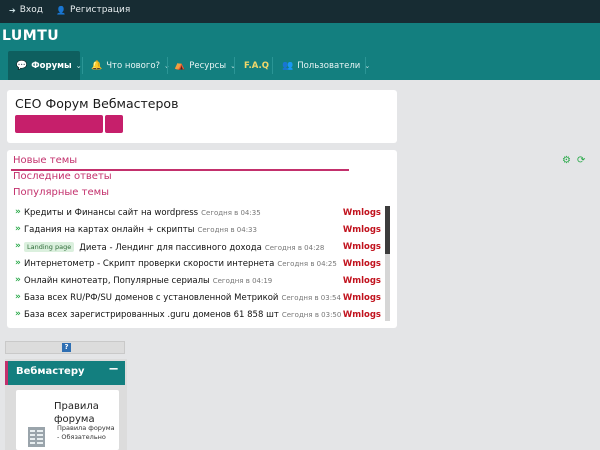 The width and height of the screenshot is (600, 450). What do you see at coordinates (311, 298) in the screenshot?
I see `topic-time: Сегодня в 03:54` at bounding box center [311, 298].